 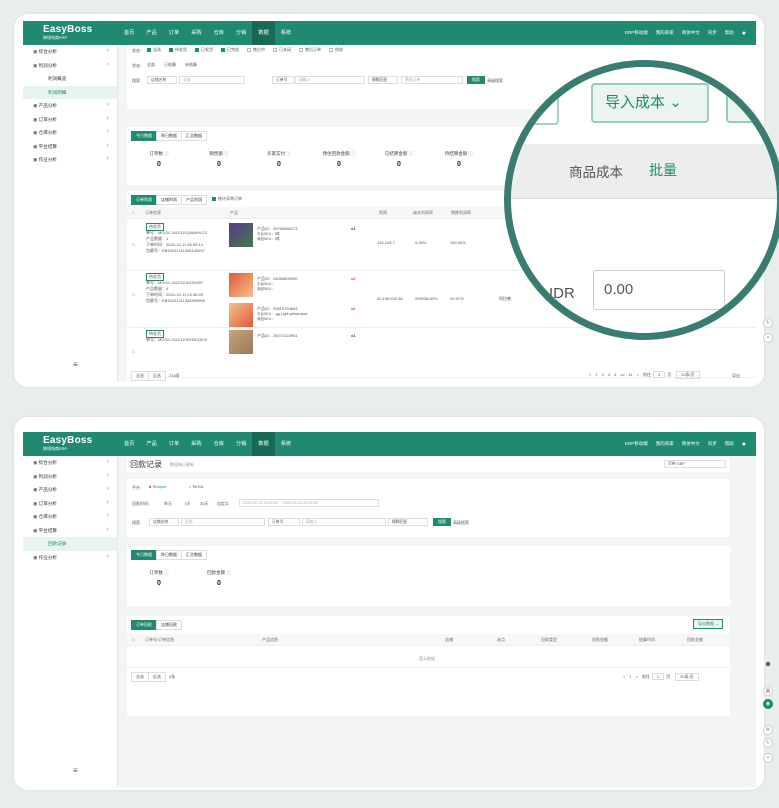 What do you see at coordinates (194, 136) in the screenshot?
I see `tab-summary: 汇总数据` at bounding box center [194, 136].